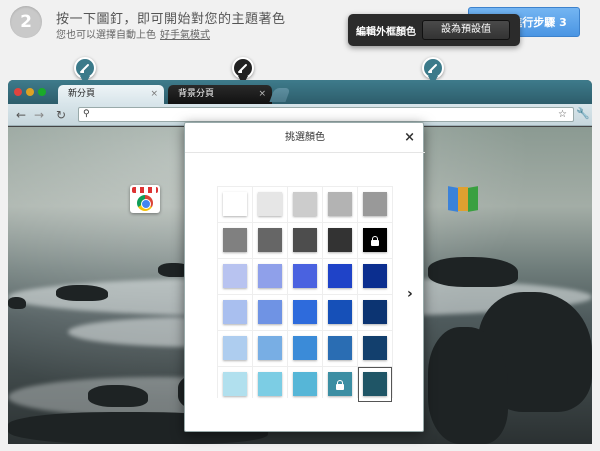 Image resolution: width=600 pixels, height=451 pixels. Describe the element at coordinates (583, 113) in the screenshot. I see `wrench-icon: 🔧` at that location.